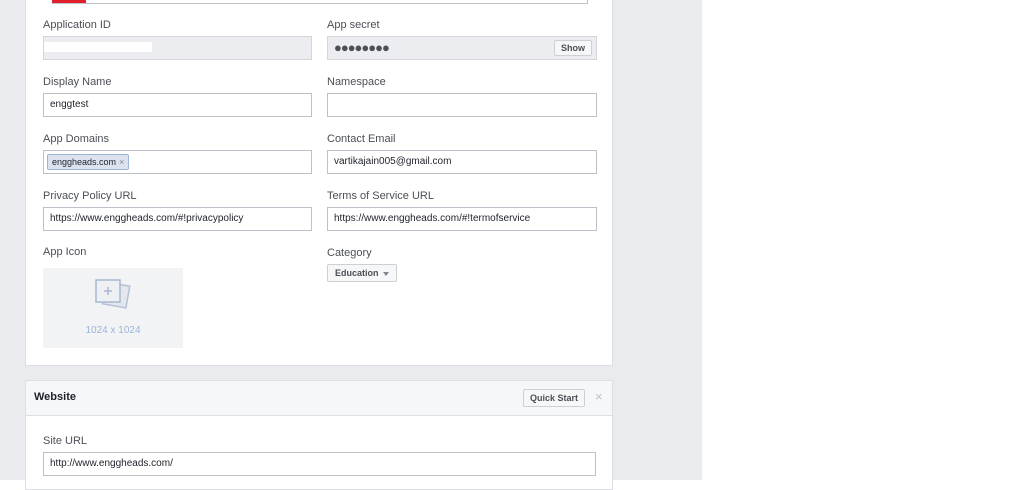 Image resolution: width=1021 pixels, height=490 pixels. I want to click on category-value: Education, so click(357, 273).